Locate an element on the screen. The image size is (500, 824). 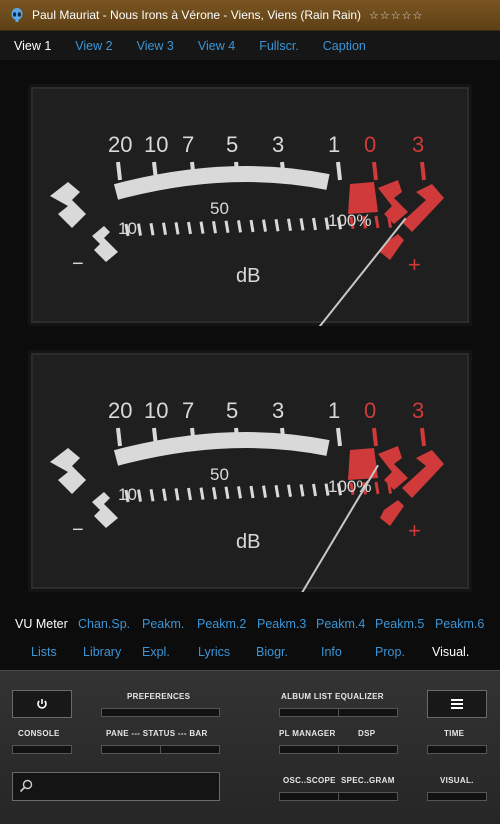
tab-peakm: Peakm. is located at coordinates (167, 624).